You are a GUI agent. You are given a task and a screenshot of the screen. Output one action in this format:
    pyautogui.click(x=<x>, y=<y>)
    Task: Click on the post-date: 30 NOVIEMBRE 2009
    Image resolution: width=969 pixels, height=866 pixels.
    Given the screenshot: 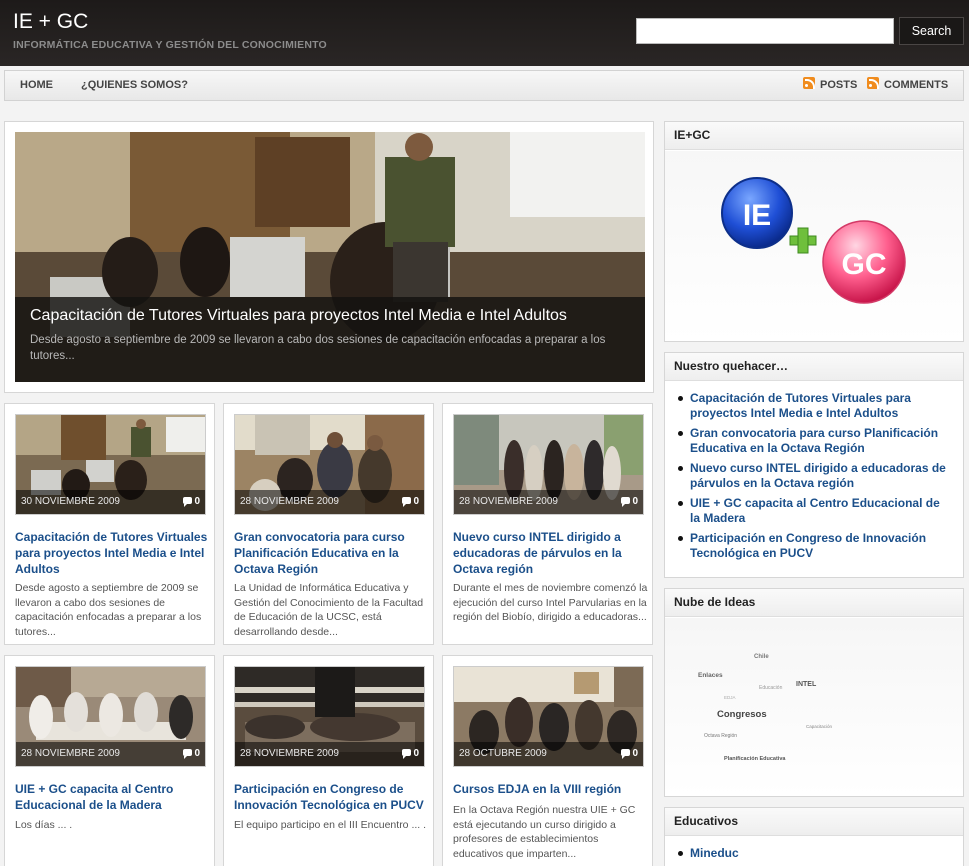 What is the action you would take?
    pyautogui.click(x=70, y=501)
    